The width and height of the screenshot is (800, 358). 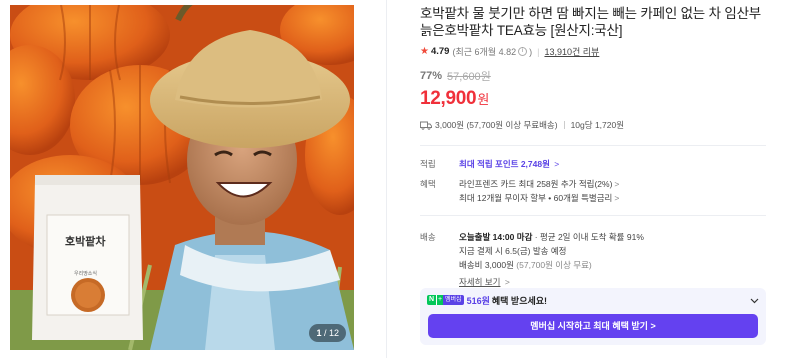 I want to click on sale-price: 12,900, so click(x=448, y=98).